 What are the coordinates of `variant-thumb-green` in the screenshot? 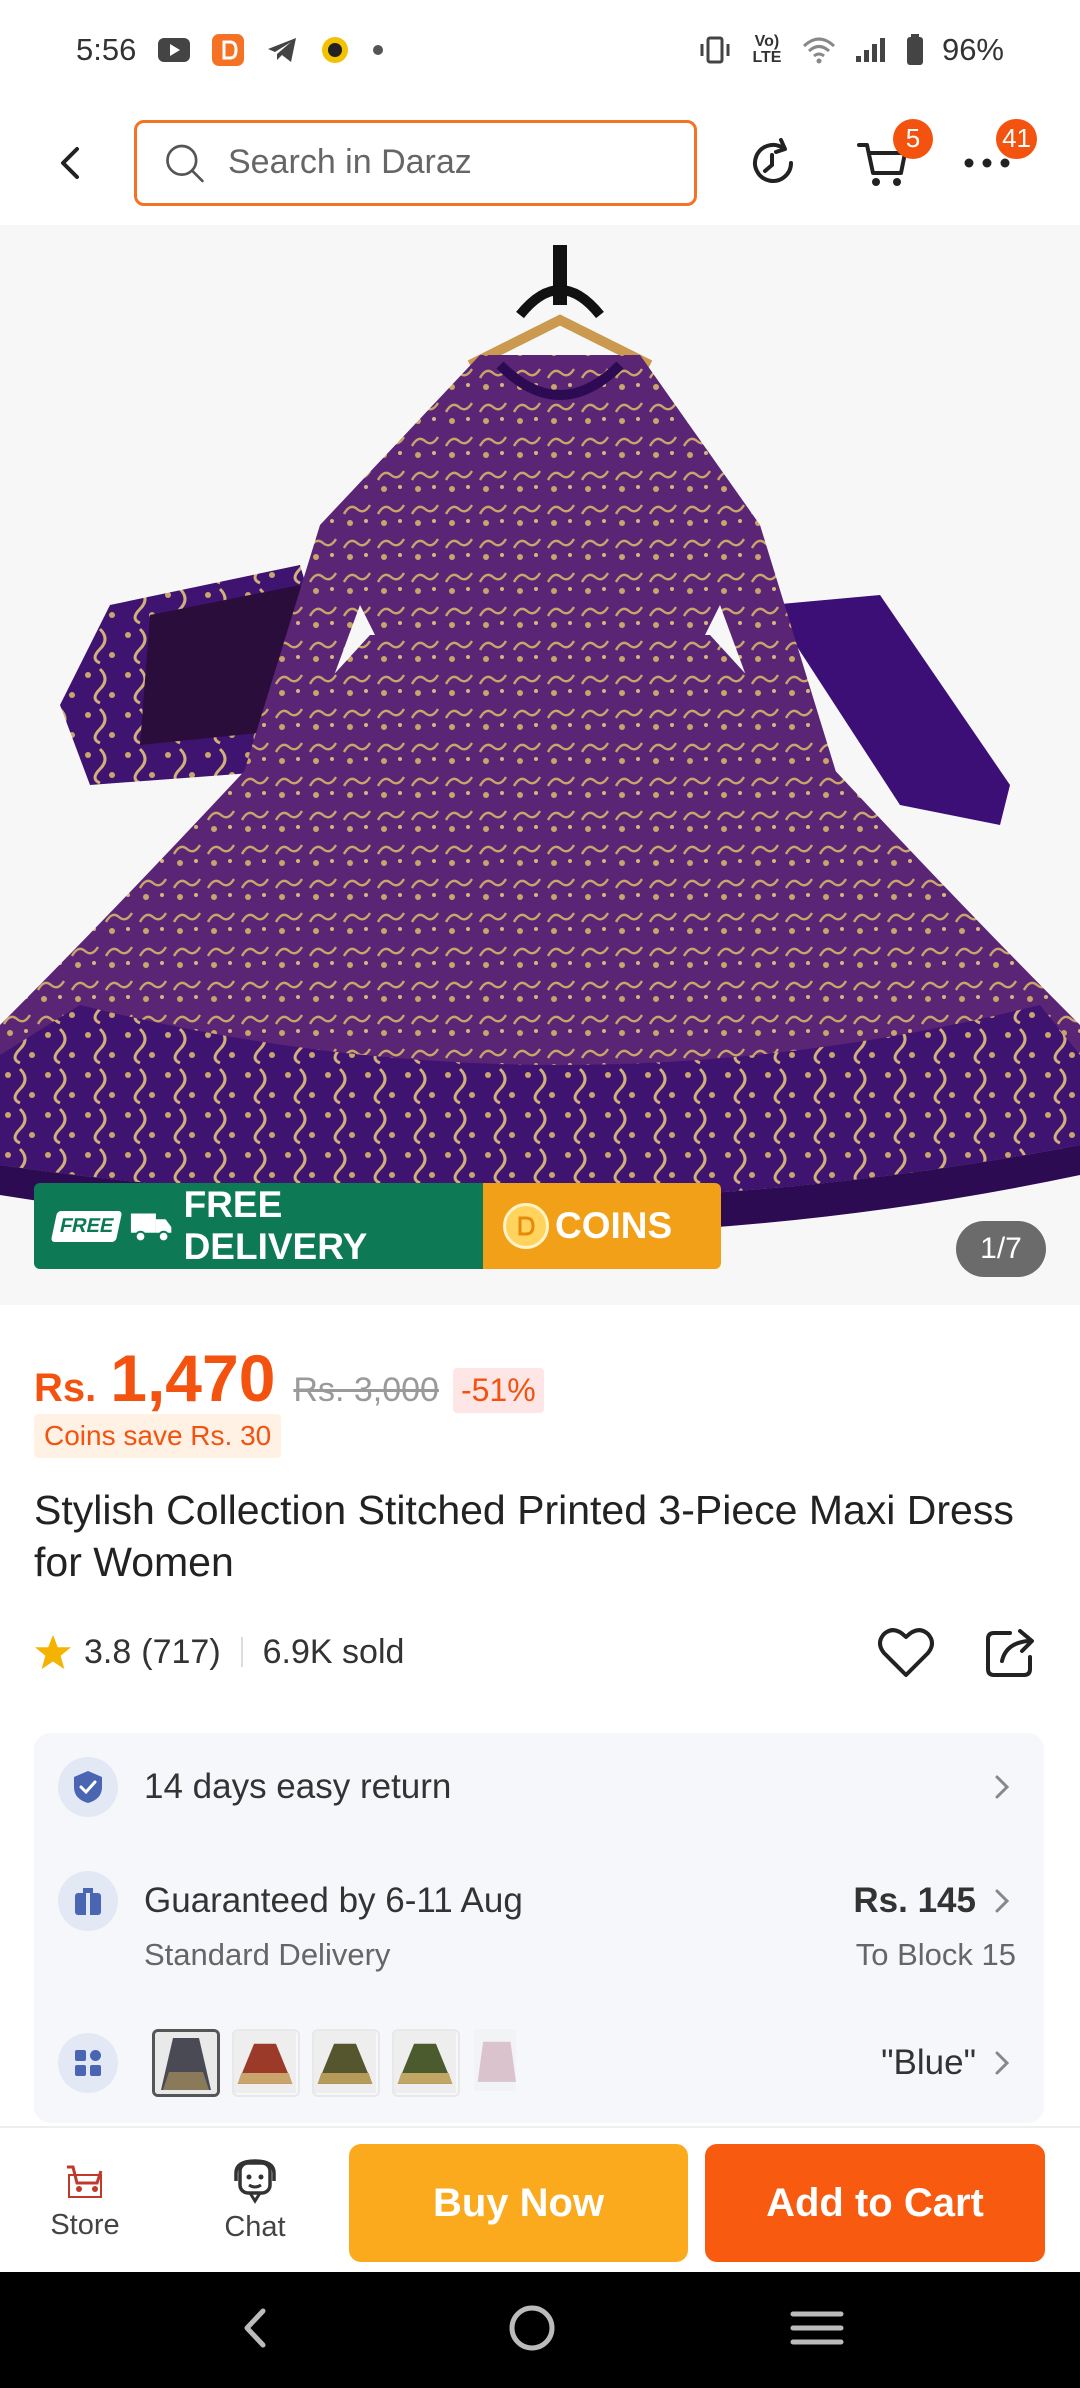 It's located at (426, 2063).